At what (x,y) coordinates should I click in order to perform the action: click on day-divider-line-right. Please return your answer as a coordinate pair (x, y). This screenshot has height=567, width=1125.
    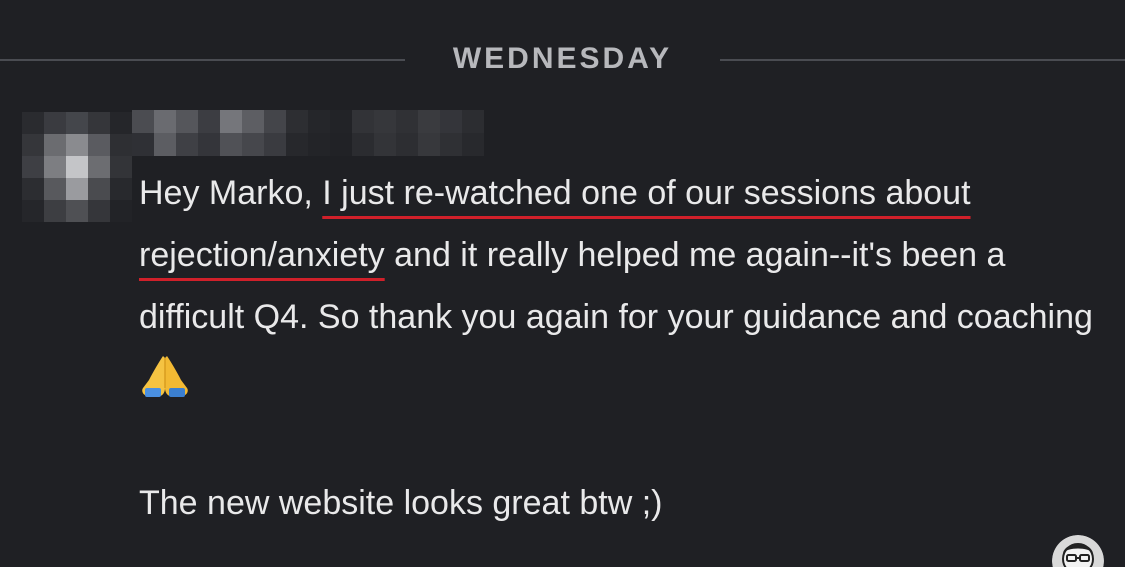
    Looking at the image, I should click on (922, 60).